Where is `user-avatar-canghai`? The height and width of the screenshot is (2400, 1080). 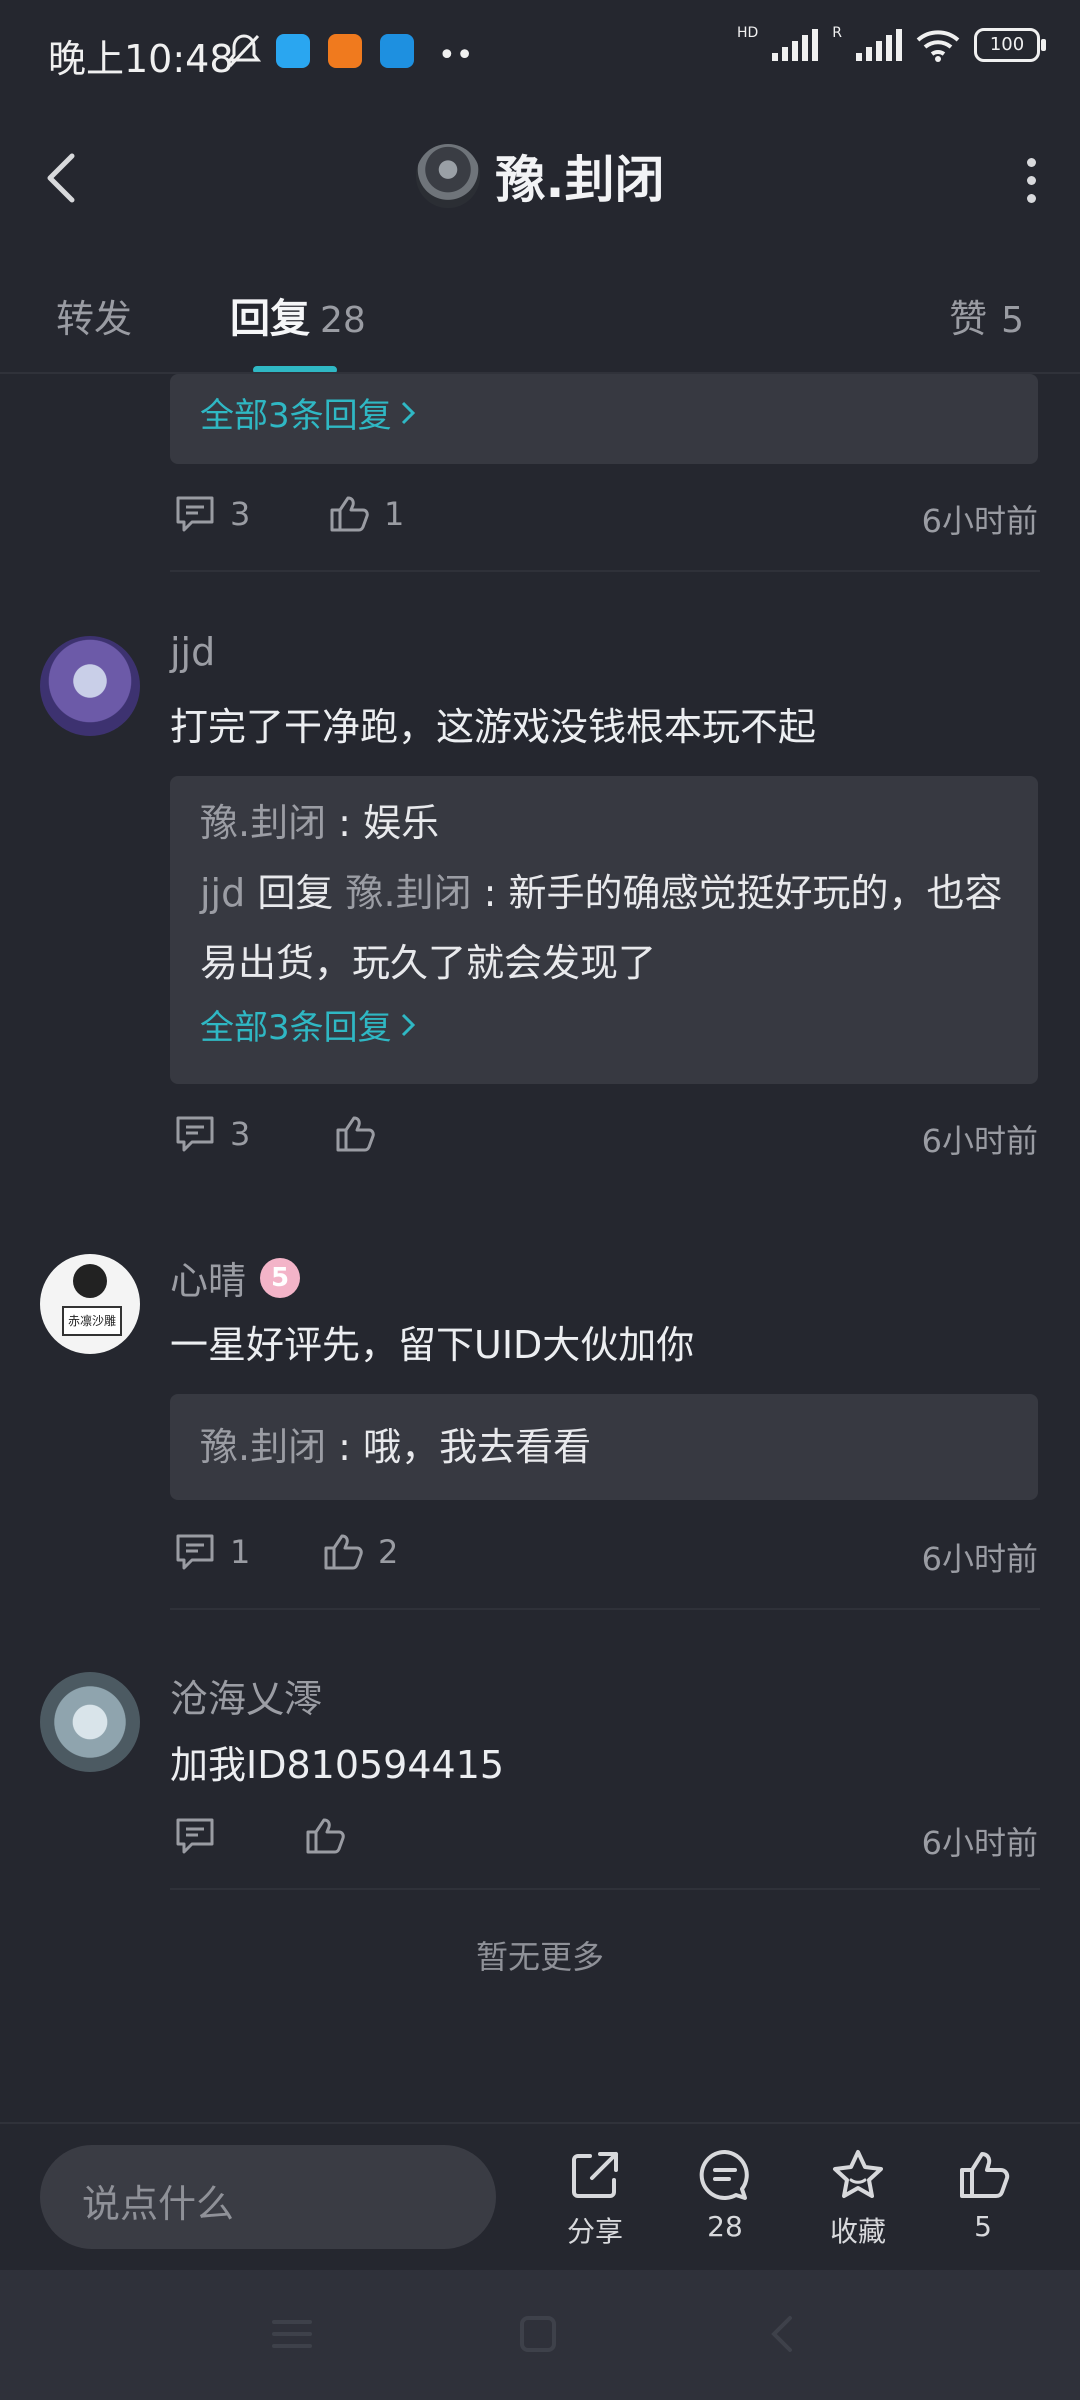 user-avatar-canghai is located at coordinates (90, 1722).